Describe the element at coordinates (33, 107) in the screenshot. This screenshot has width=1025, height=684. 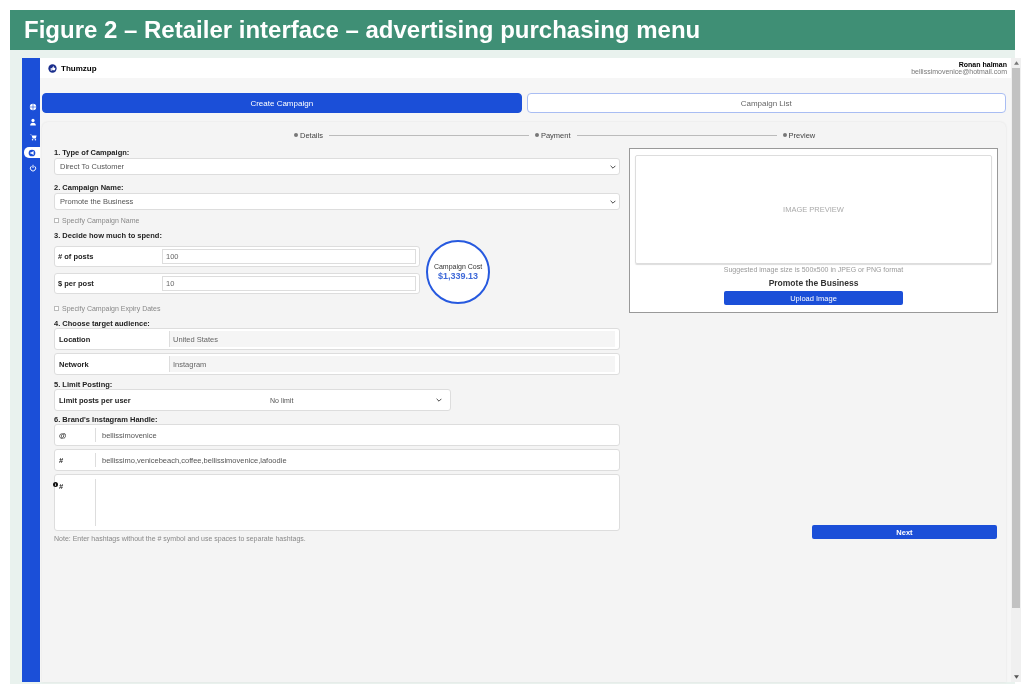
I see `globe-icon` at that location.